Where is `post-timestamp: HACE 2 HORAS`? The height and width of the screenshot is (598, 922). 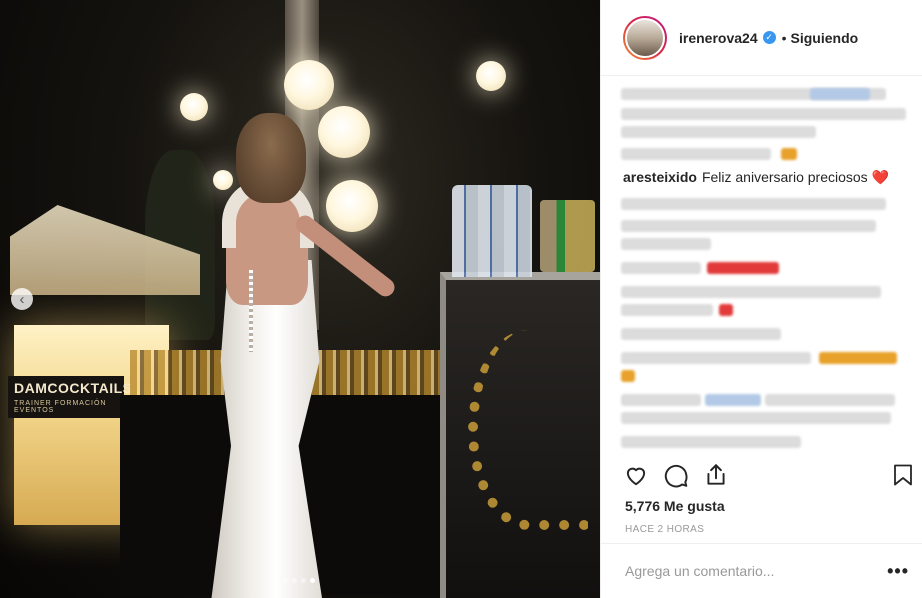 post-timestamp: HACE 2 HORAS is located at coordinates (664, 529).